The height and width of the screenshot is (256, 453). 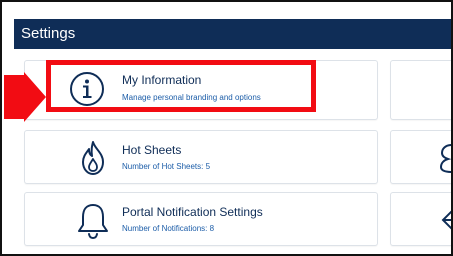 What do you see at coordinates (191, 97) in the screenshot?
I see `card-subtitle: Manage personal branding and options` at bounding box center [191, 97].